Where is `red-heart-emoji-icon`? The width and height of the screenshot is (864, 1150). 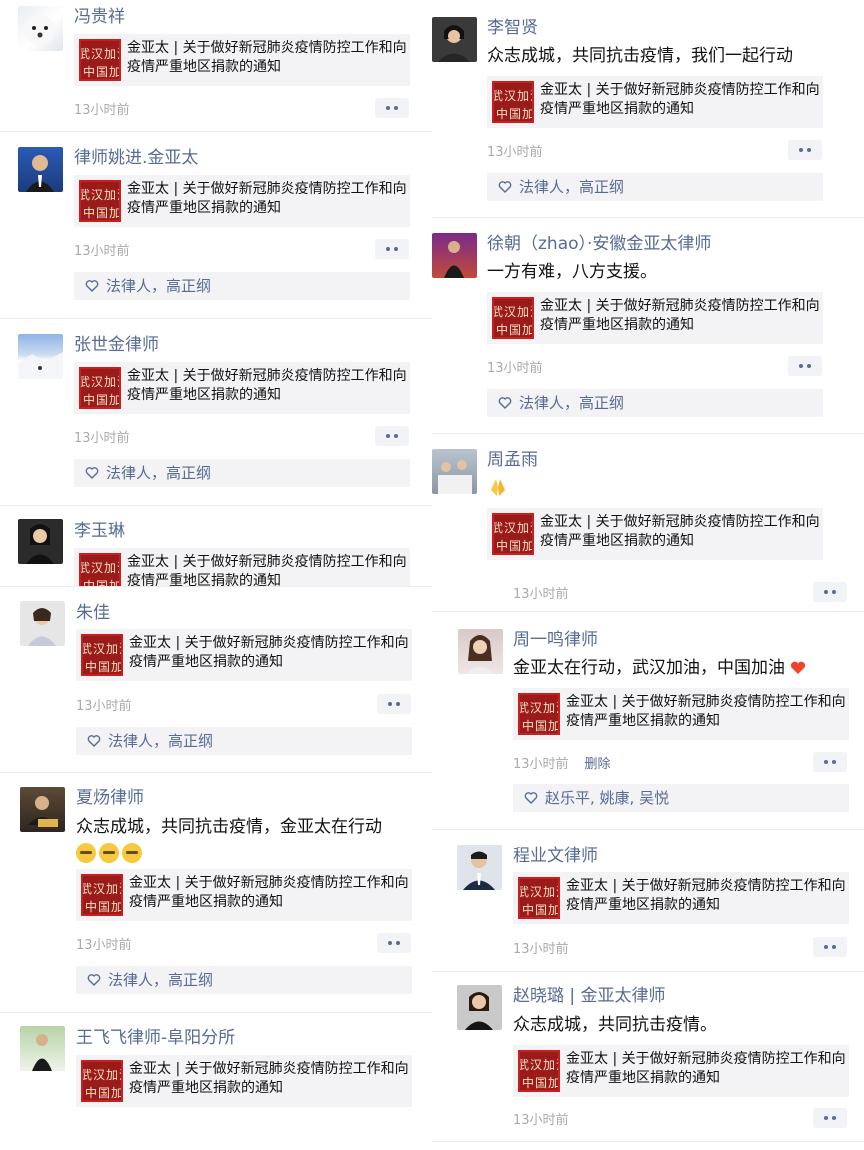 red-heart-emoji-icon is located at coordinates (798, 667).